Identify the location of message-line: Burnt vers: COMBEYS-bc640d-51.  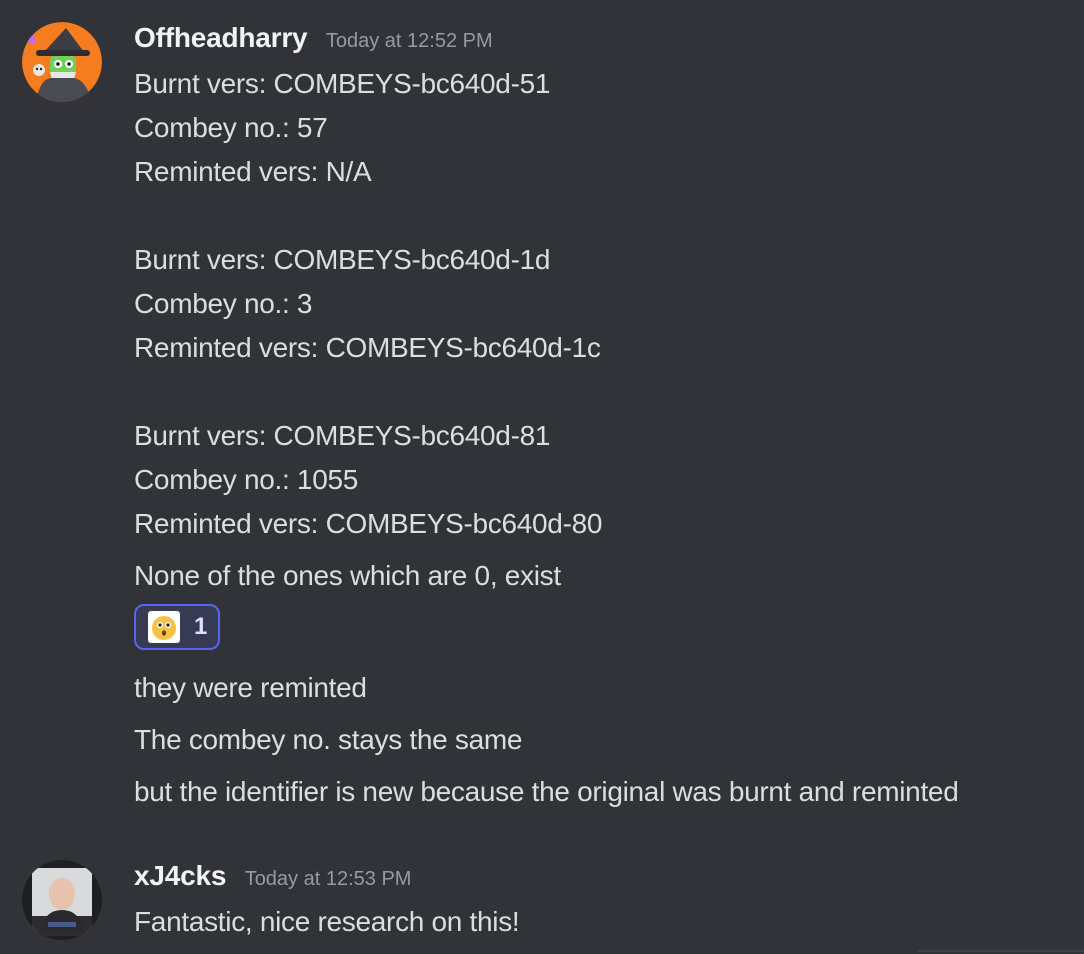
(342, 83).